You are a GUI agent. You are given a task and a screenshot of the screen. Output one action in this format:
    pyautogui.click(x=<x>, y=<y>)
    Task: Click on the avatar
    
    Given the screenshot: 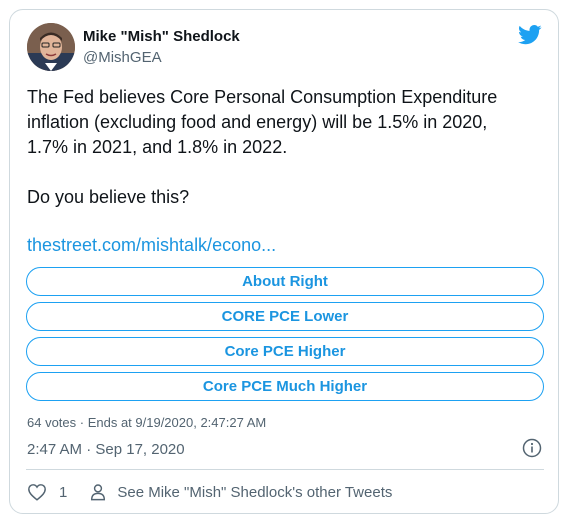 What is the action you would take?
    pyautogui.click(x=51, y=47)
    